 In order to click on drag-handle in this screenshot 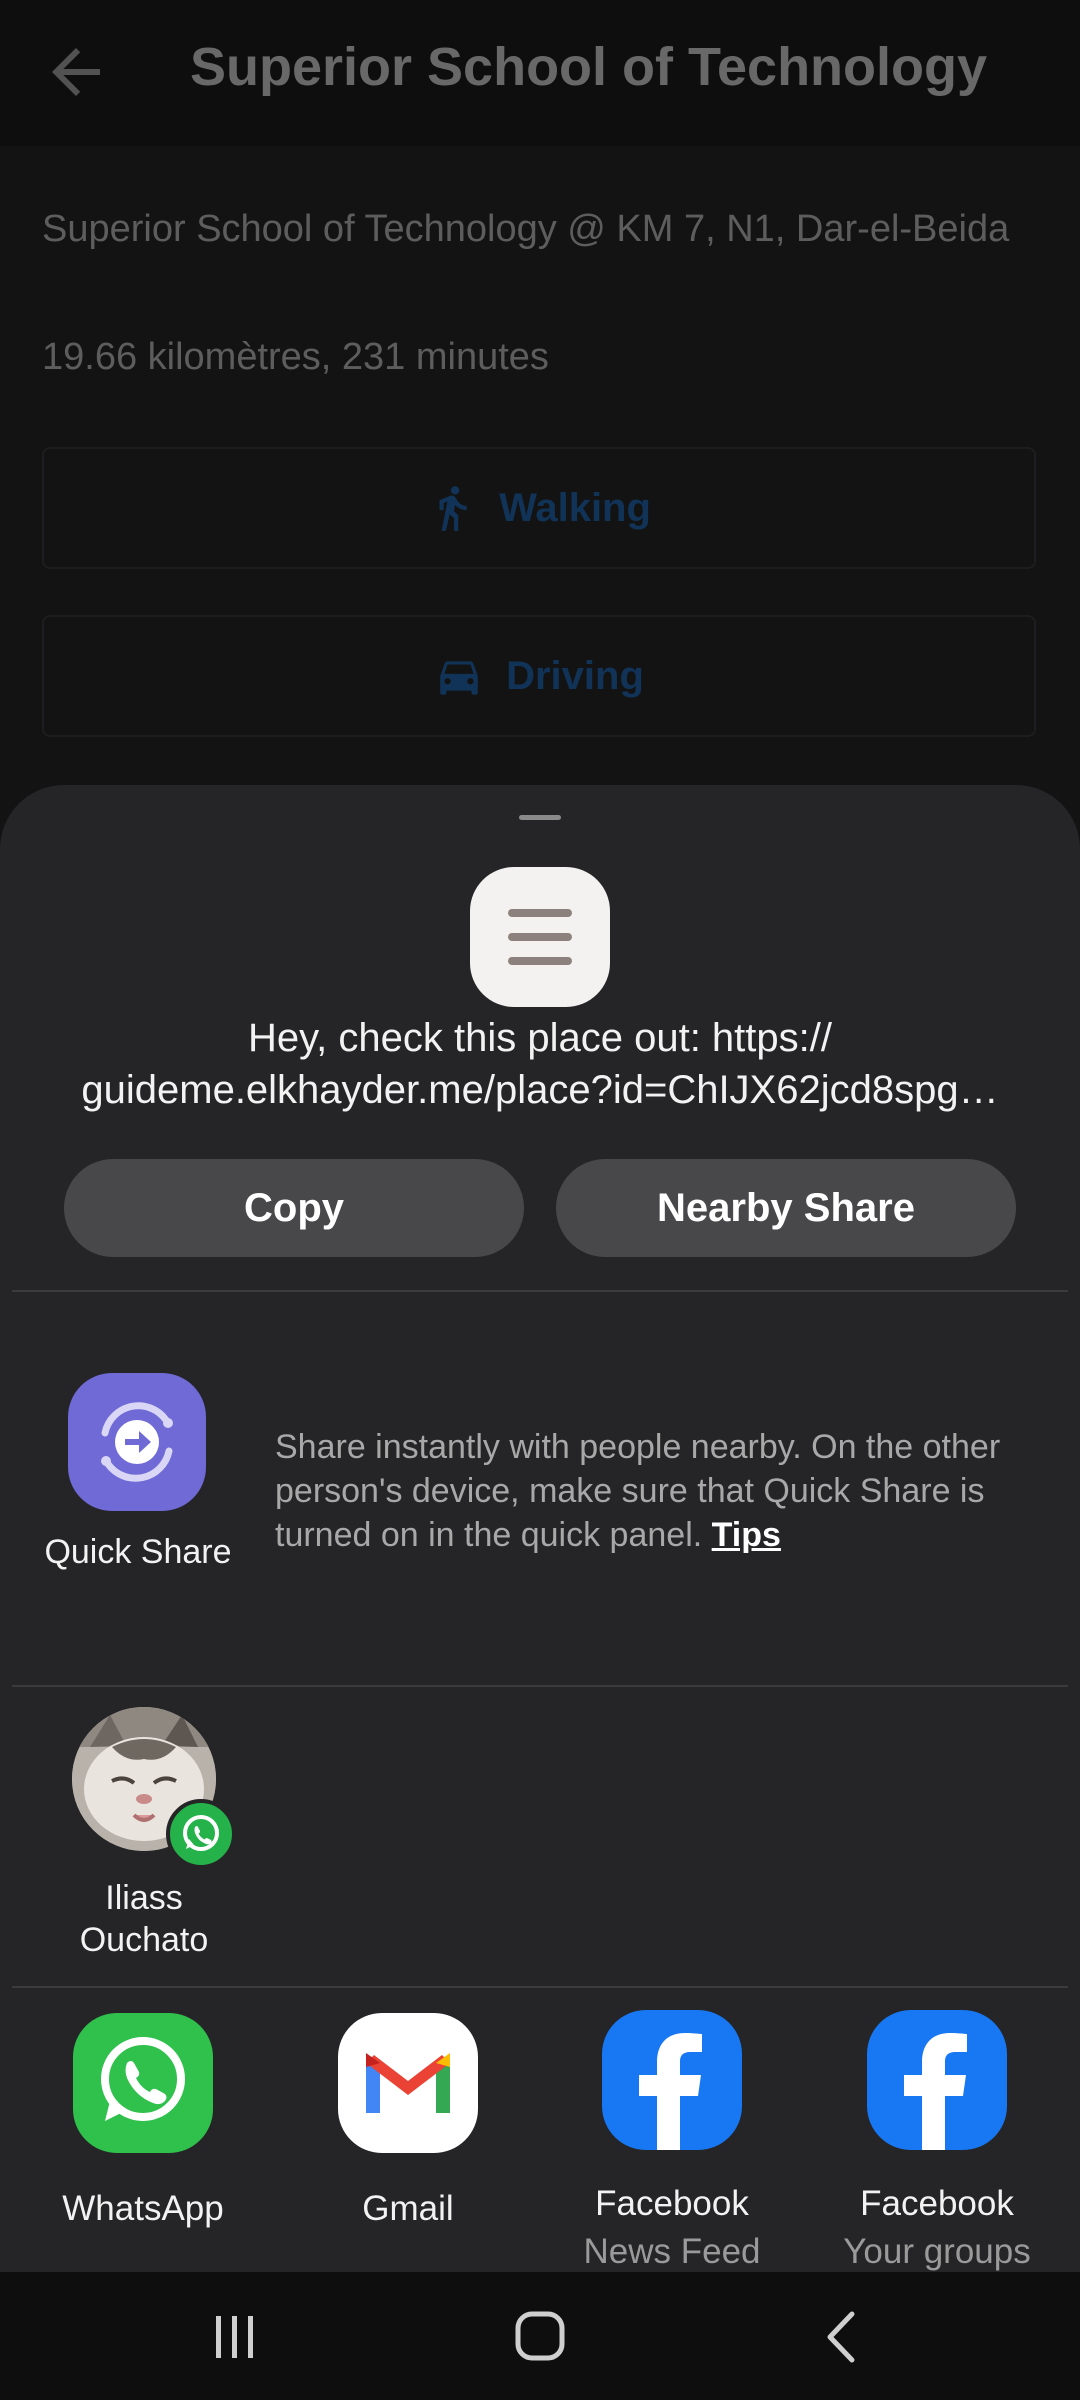, I will do `click(540, 817)`.